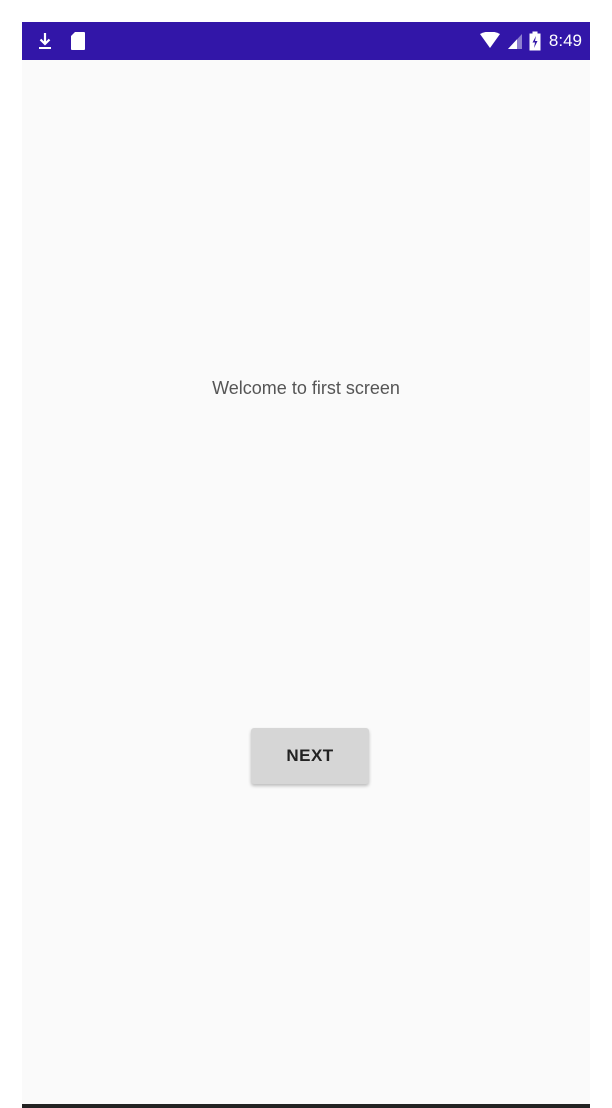  I want to click on cell-signal-icon, so click(515, 41).